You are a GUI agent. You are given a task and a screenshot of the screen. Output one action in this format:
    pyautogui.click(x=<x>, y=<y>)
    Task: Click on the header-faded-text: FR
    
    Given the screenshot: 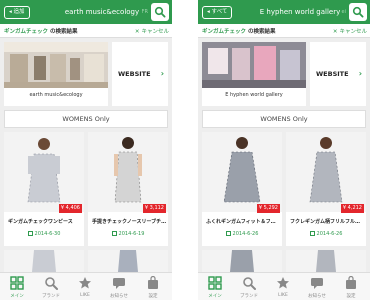 What is the action you would take?
    pyautogui.click(x=144, y=12)
    